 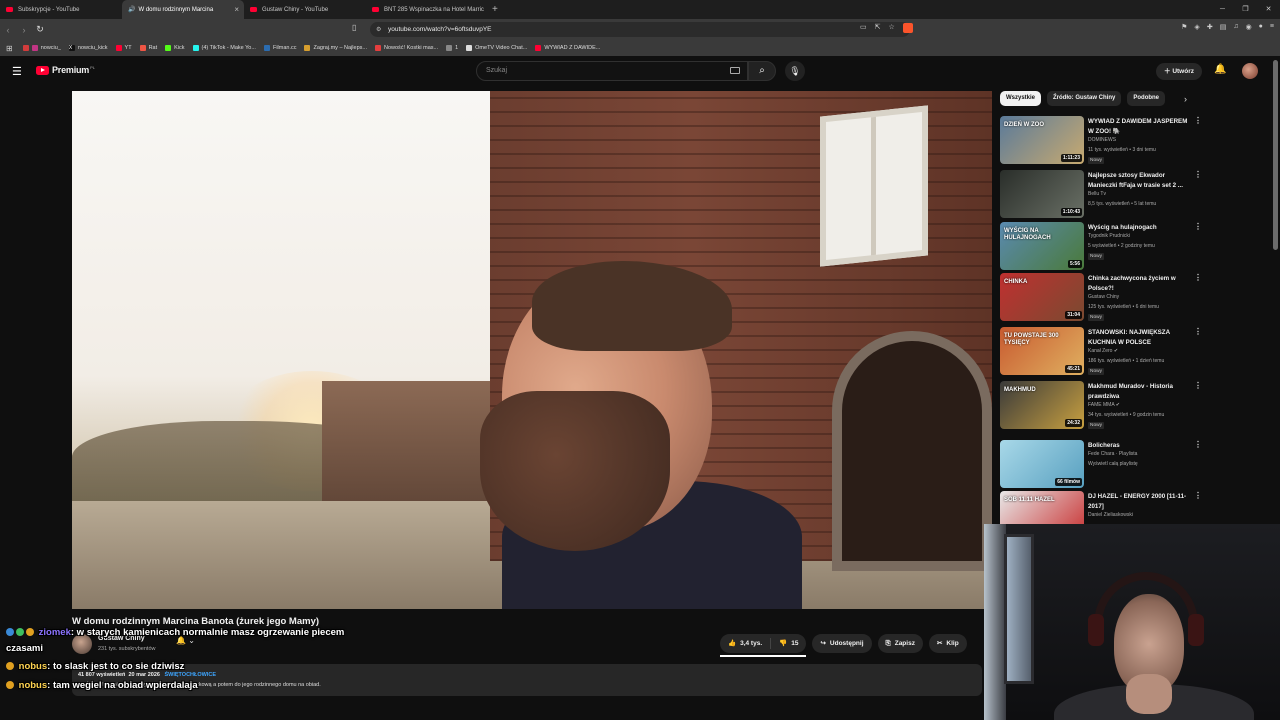 I want to click on apps-grid-icon: ⊞, so click(x=9, y=48).